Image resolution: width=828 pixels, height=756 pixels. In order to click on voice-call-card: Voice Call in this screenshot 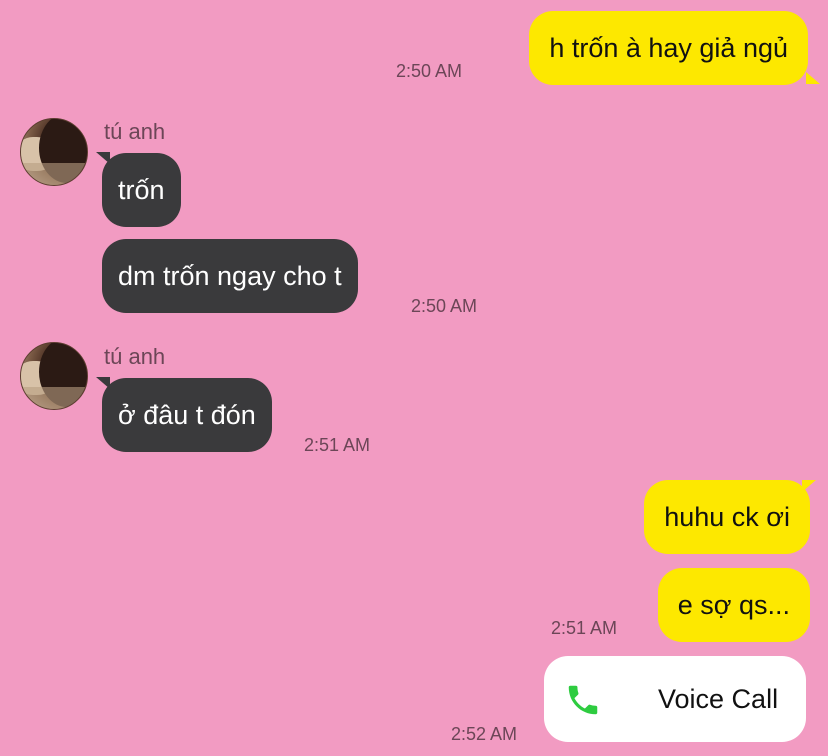, I will do `click(675, 699)`.